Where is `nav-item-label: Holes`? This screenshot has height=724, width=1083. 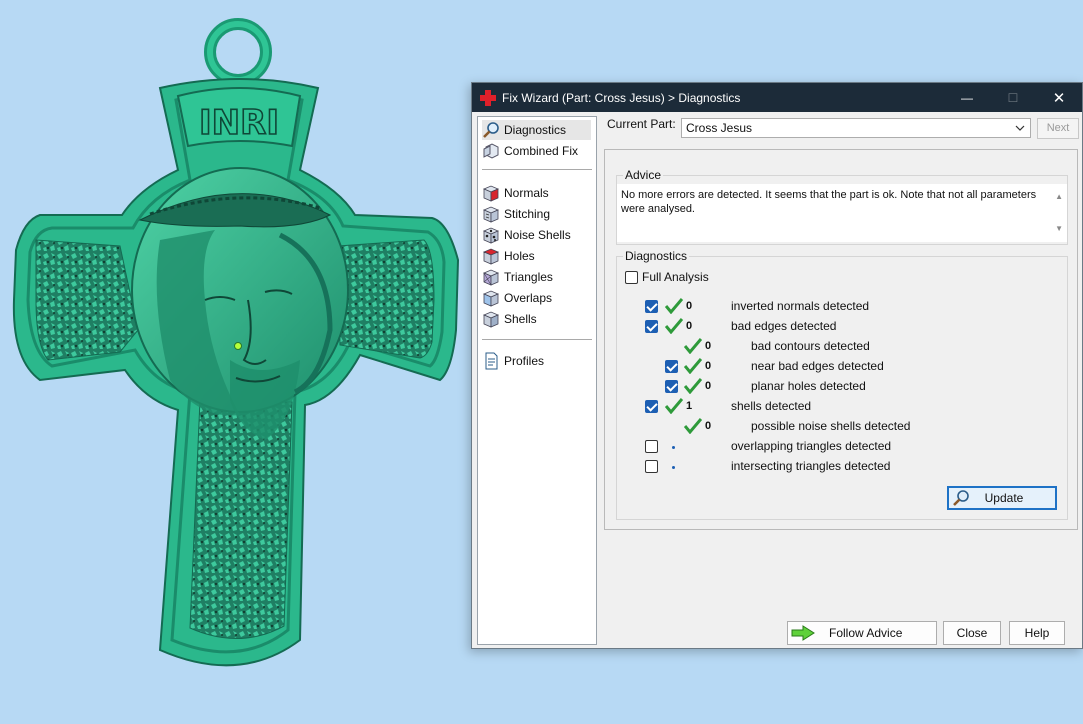 nav-item-label: Holes is located at coordinates (519, 256).